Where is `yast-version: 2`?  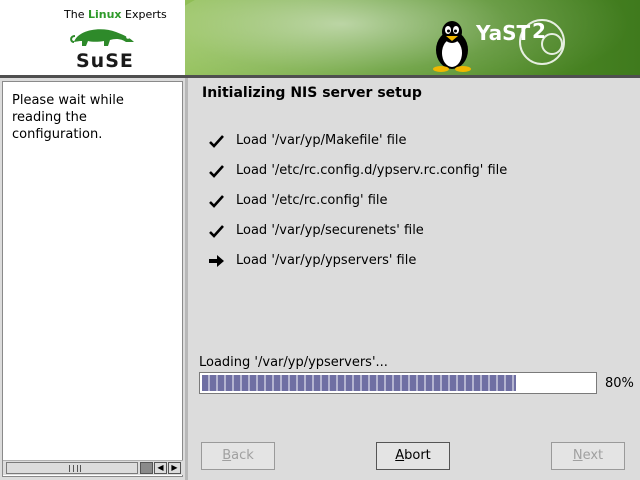 yast-version: 2 is located at coordinates (539, 31).